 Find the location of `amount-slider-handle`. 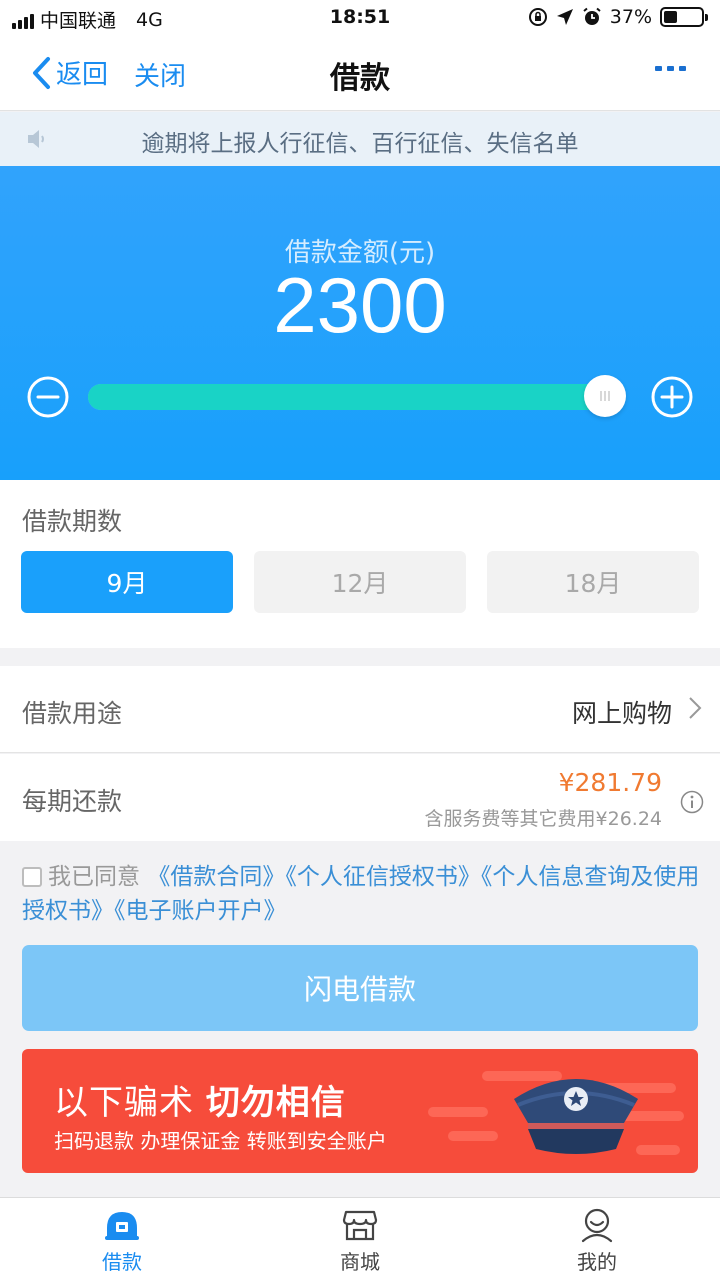

amount-slider-handle is located at coordinates (605, 396).